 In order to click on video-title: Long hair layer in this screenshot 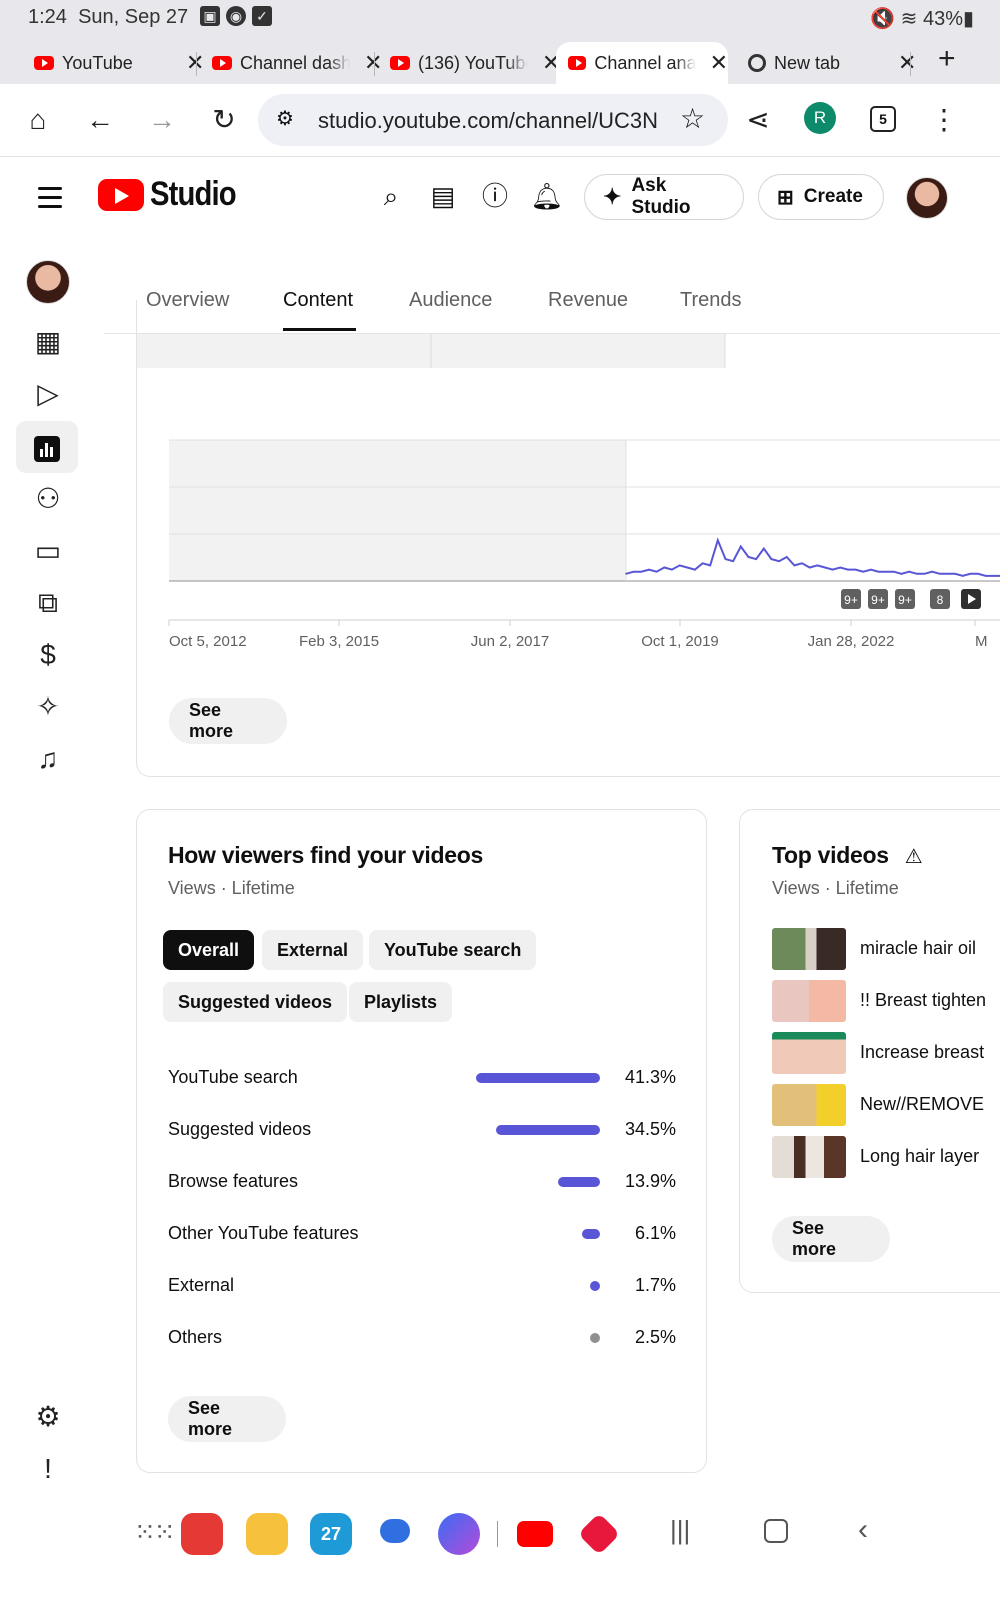, I will do `click(919, 1156)`.